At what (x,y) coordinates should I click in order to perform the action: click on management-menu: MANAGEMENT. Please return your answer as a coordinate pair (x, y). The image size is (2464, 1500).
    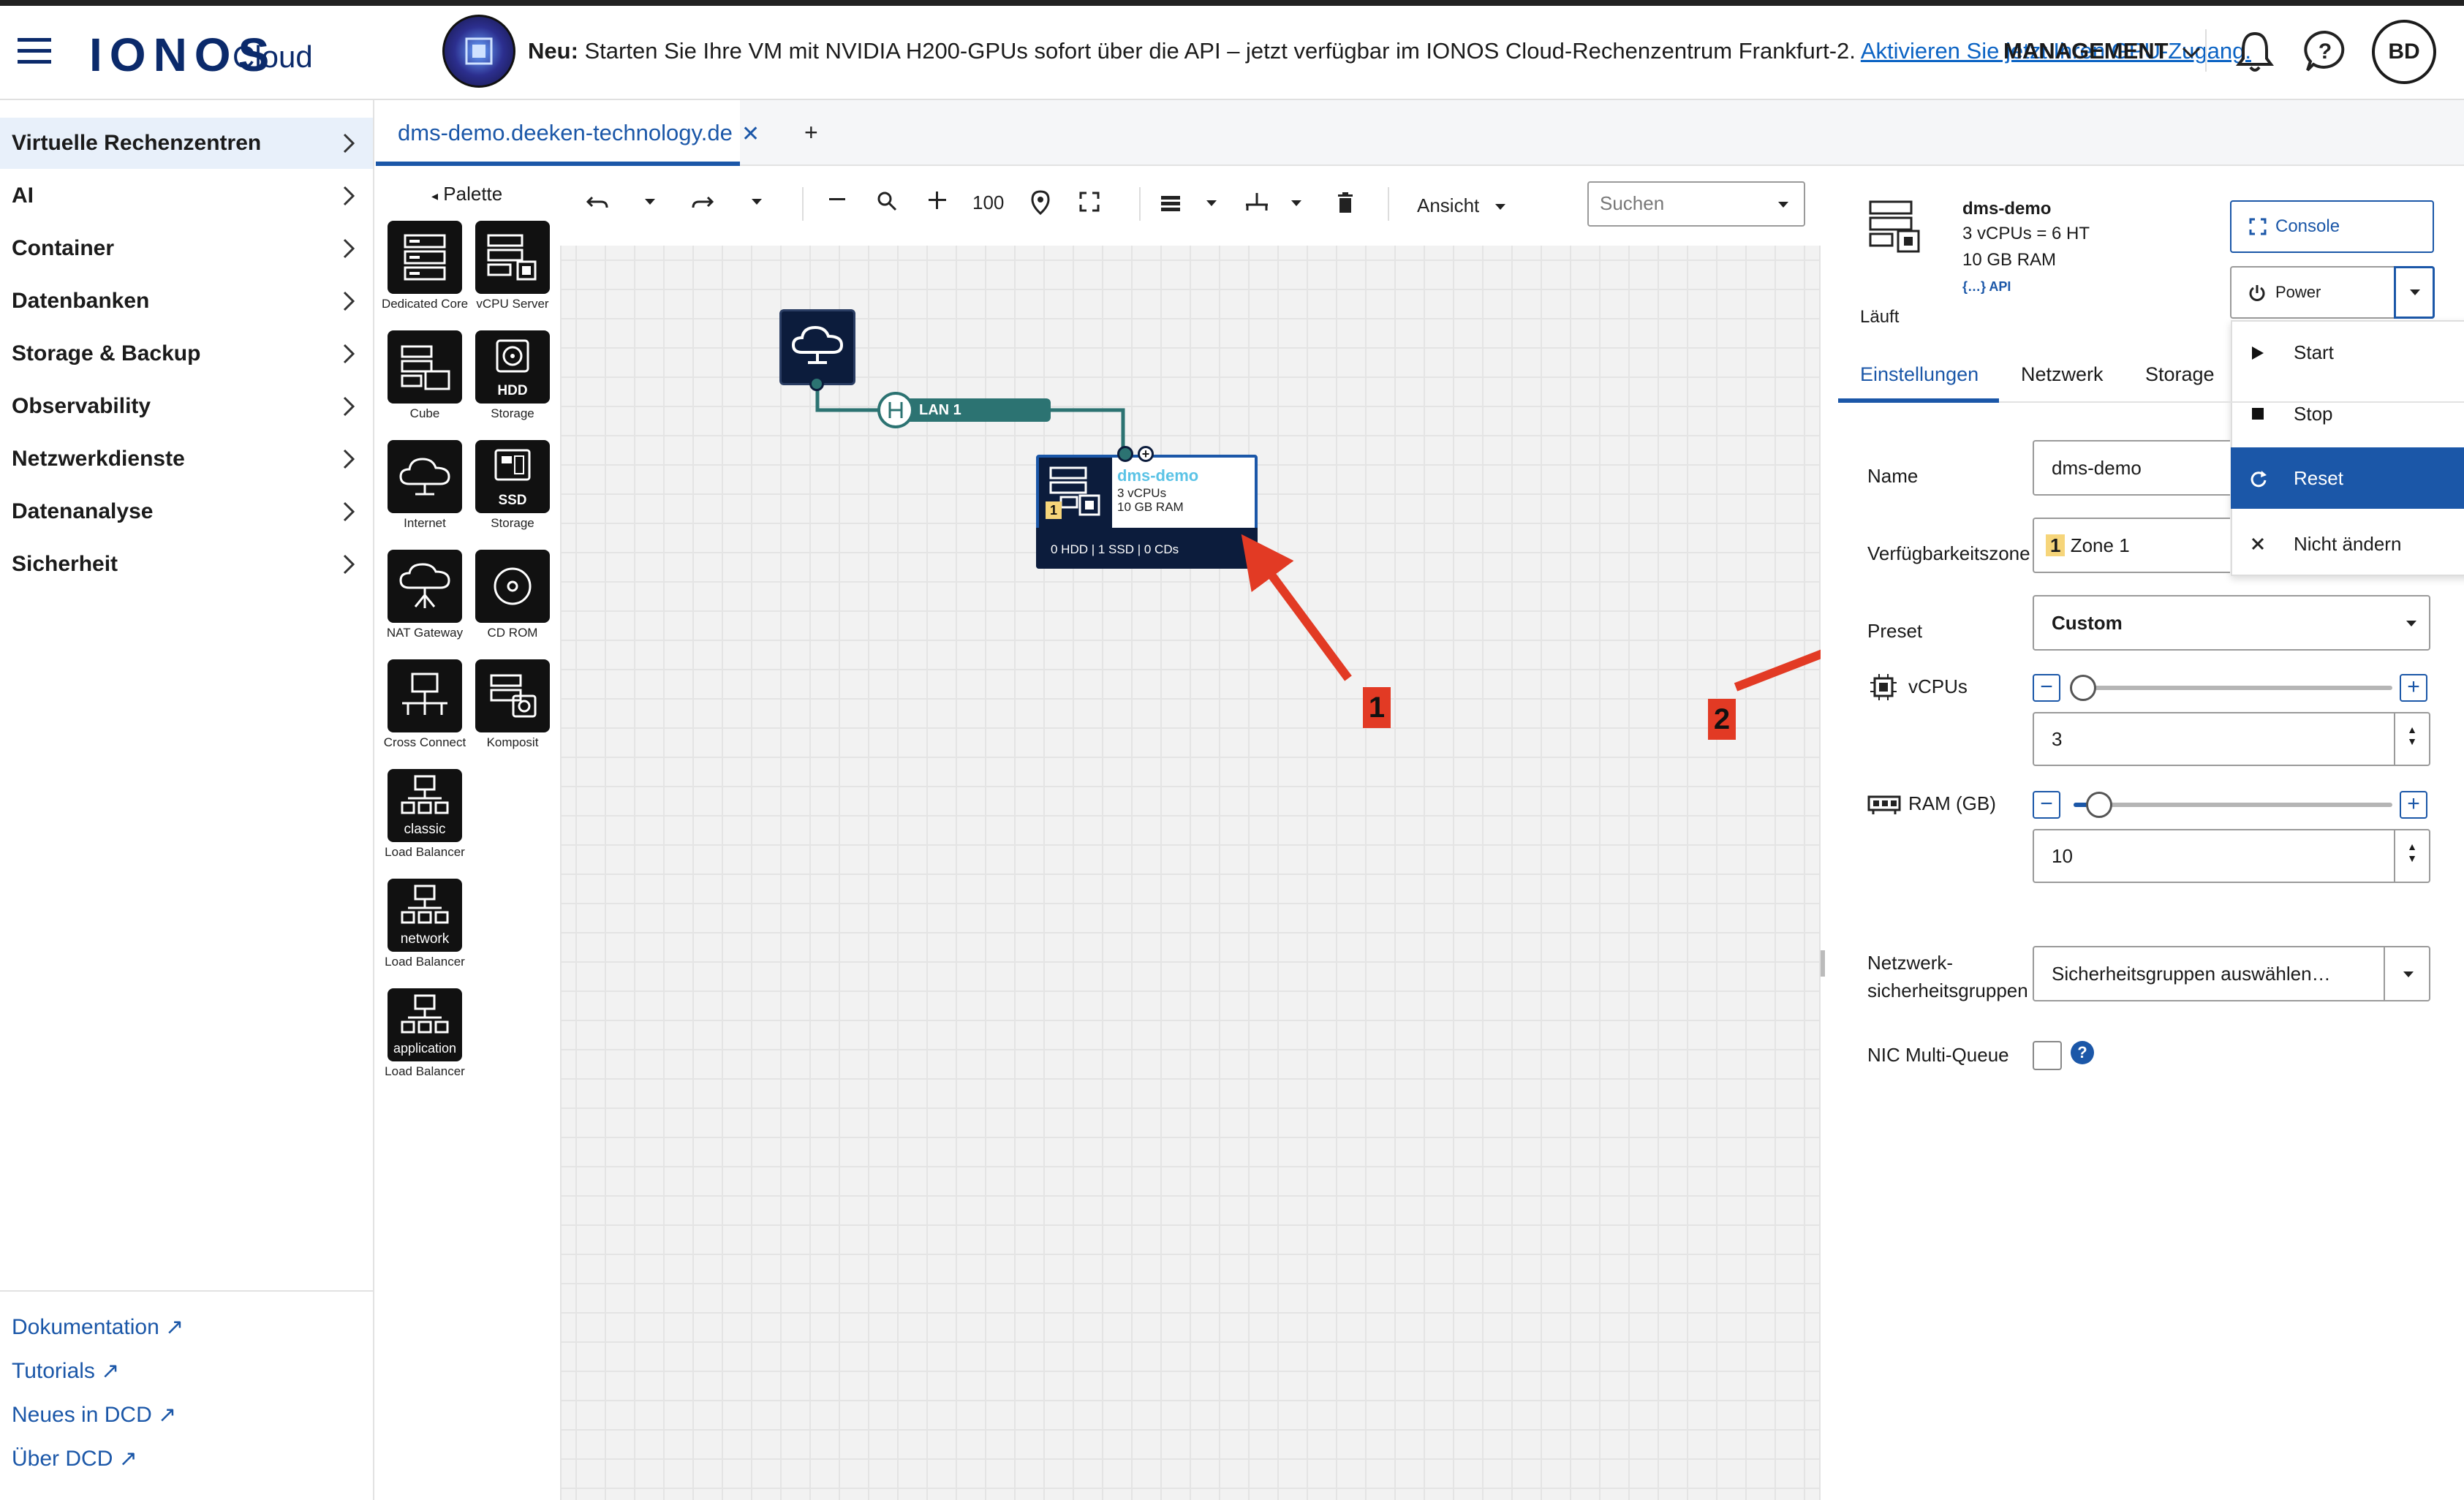
    Looking at the image, I should click on (2102, 51).